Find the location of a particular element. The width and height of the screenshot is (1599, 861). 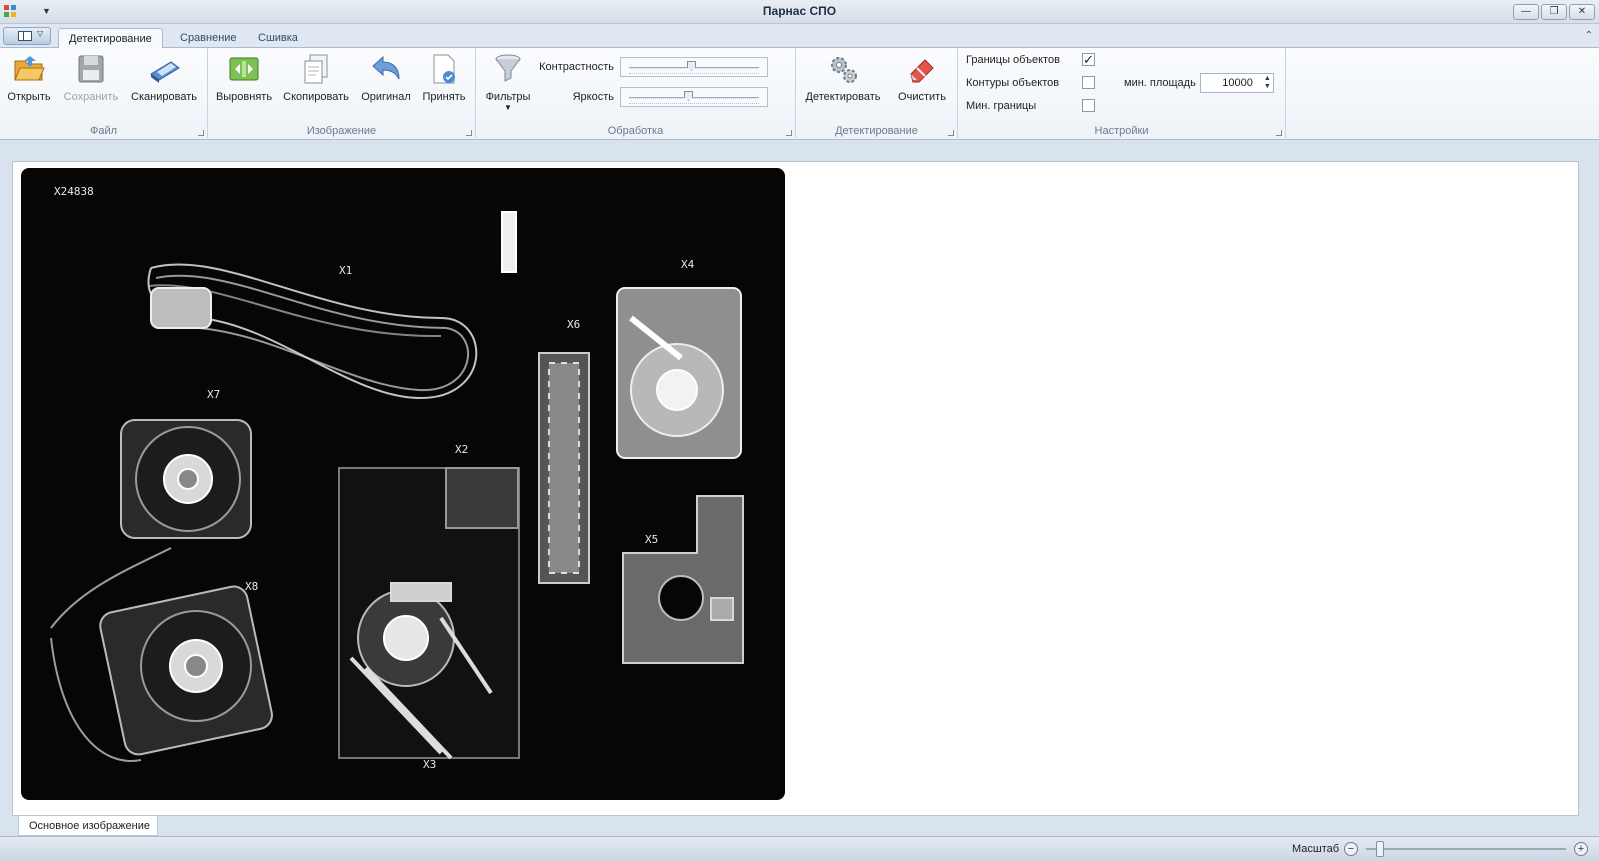

floppy-disk-icon is located at coordinates (91, 69).